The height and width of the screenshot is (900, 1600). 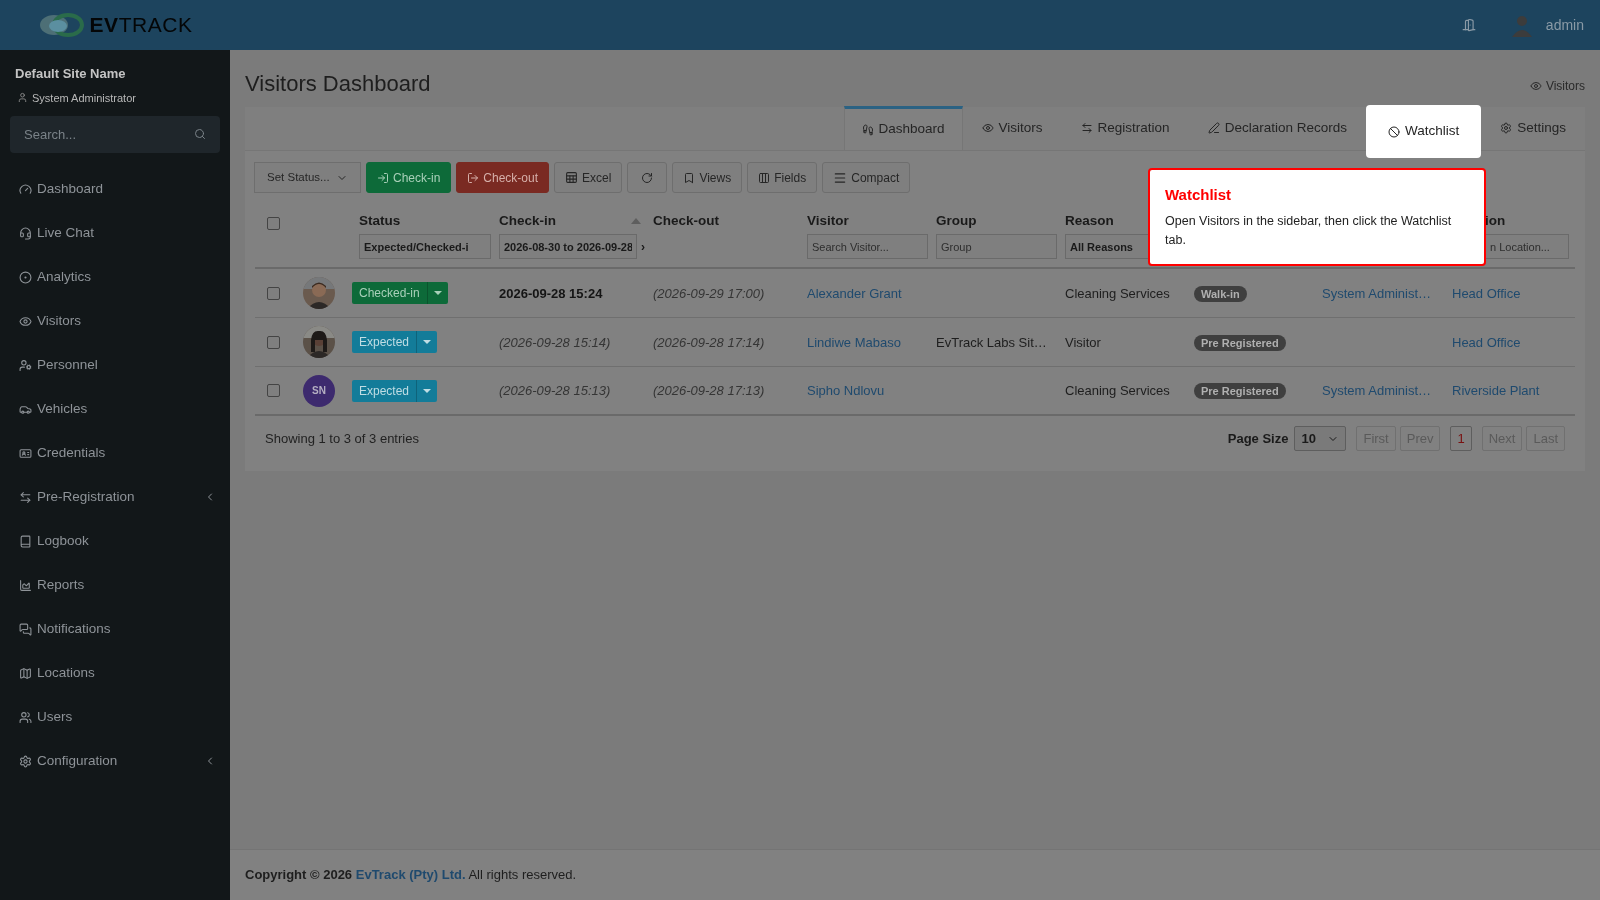 I want to click on check-out-icon, so click(x=473, y=177).